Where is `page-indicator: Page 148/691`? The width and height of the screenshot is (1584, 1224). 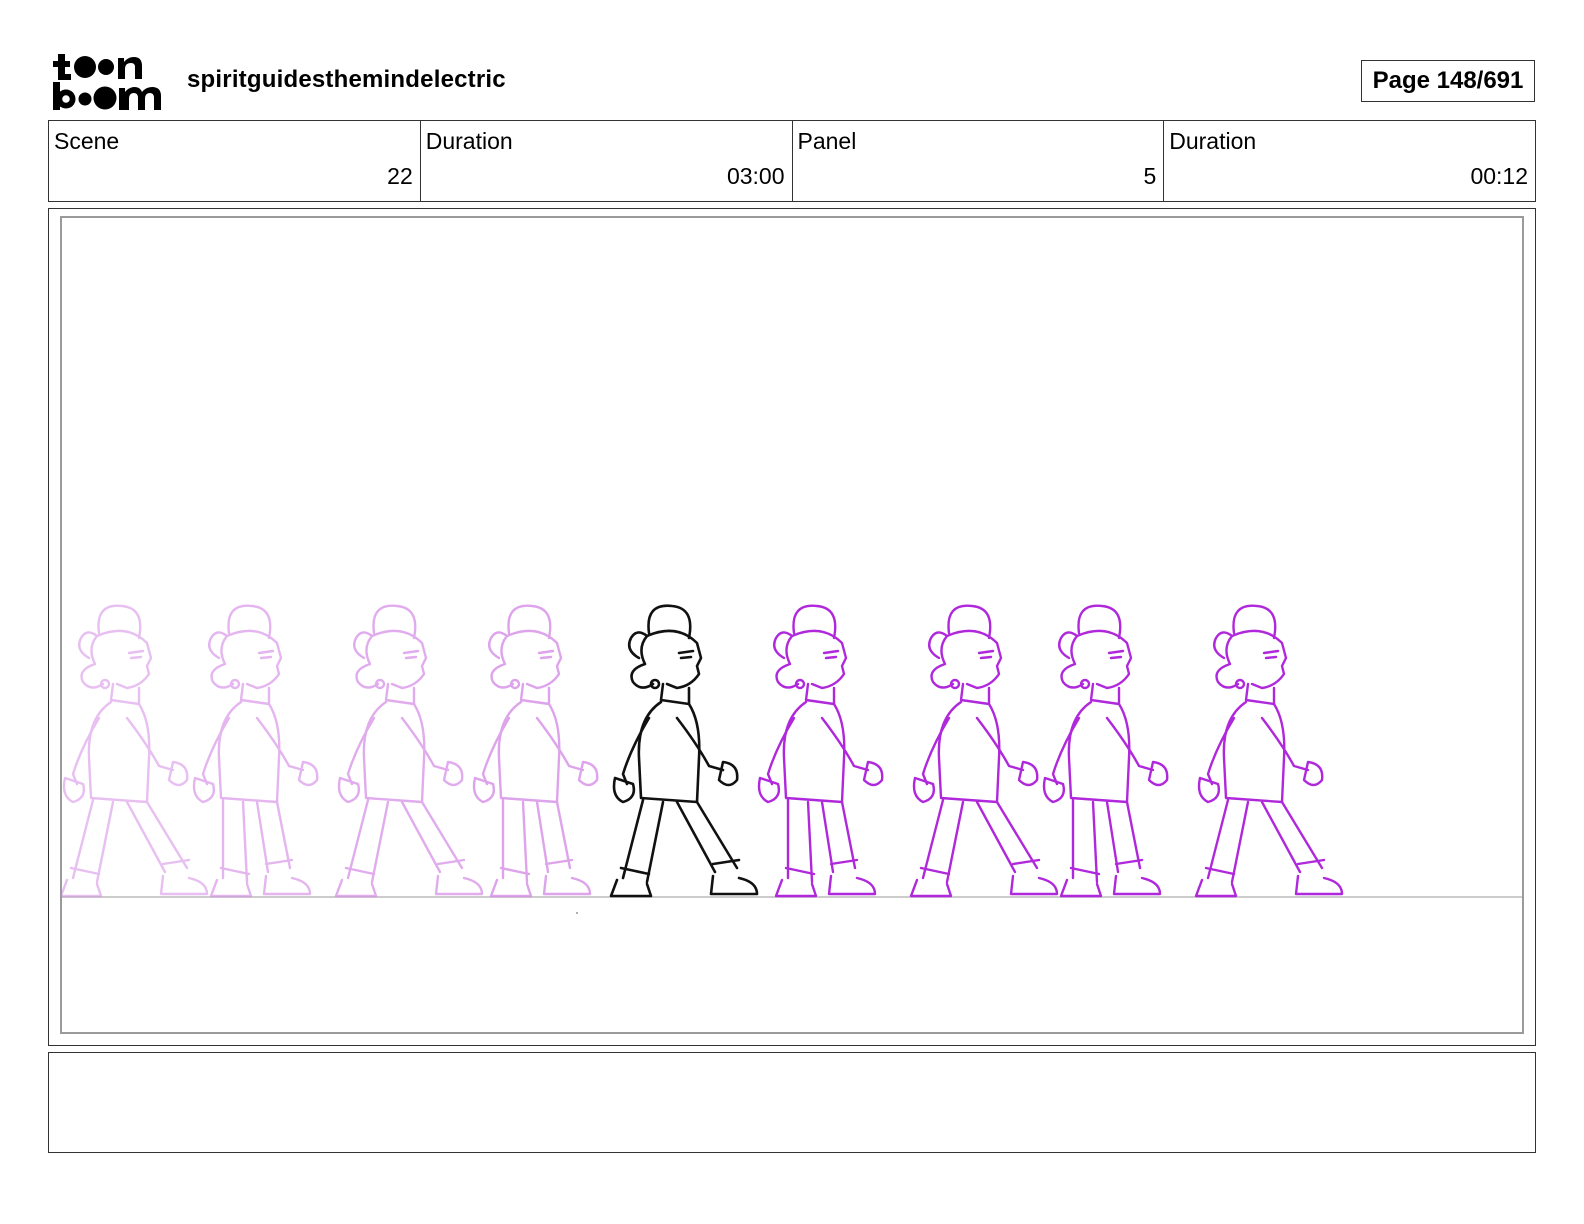
page-indicator: Page 148/691 is located at coordinates (1448, 81).